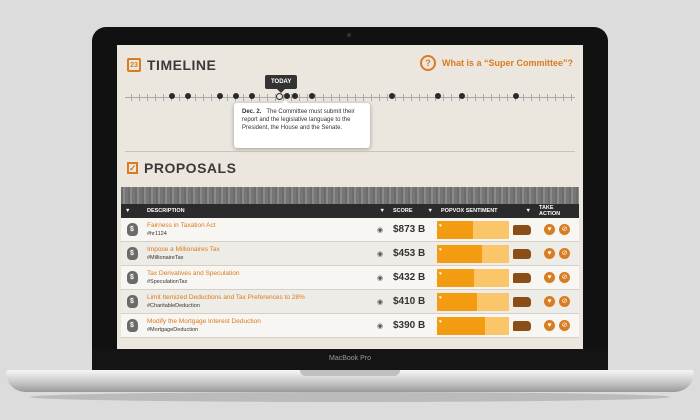 This screenshot has width=700, height=420. I want to click on proposal-link: Impose a Millionaires Tax, so click(259, 249).